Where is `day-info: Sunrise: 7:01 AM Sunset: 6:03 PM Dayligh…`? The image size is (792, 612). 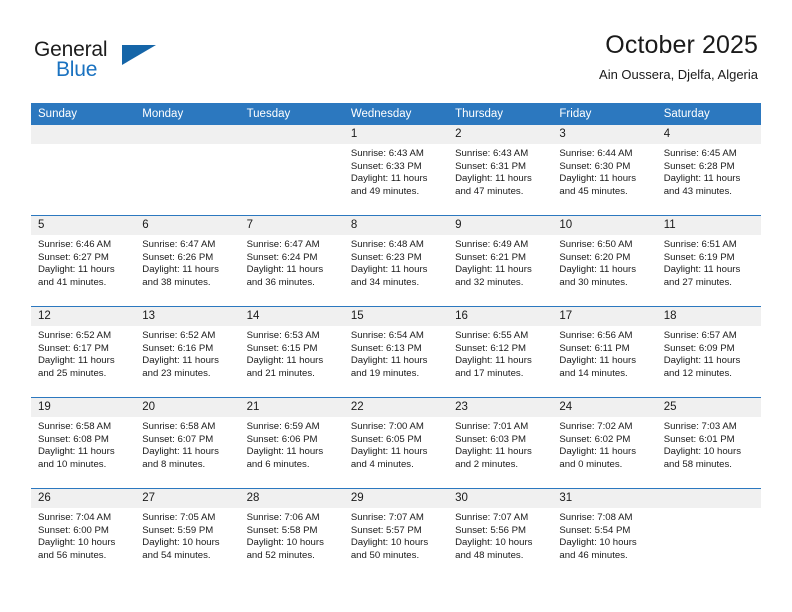
day-info: Sunrise: 7:01 AM Sunset: 6:03 PM Dayligh… is located at coordinates (500, 444).